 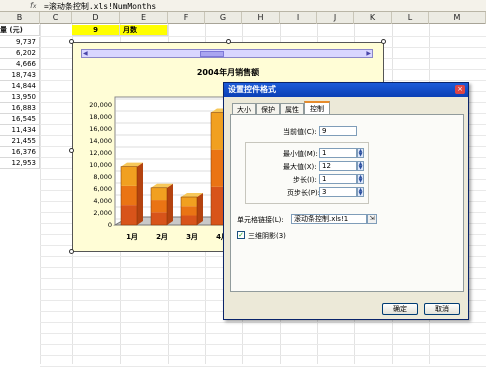 What do you see at coordinates (261, 18) in the screenshot?
I see `column-header-h: H` at bounding box center [261, 18].